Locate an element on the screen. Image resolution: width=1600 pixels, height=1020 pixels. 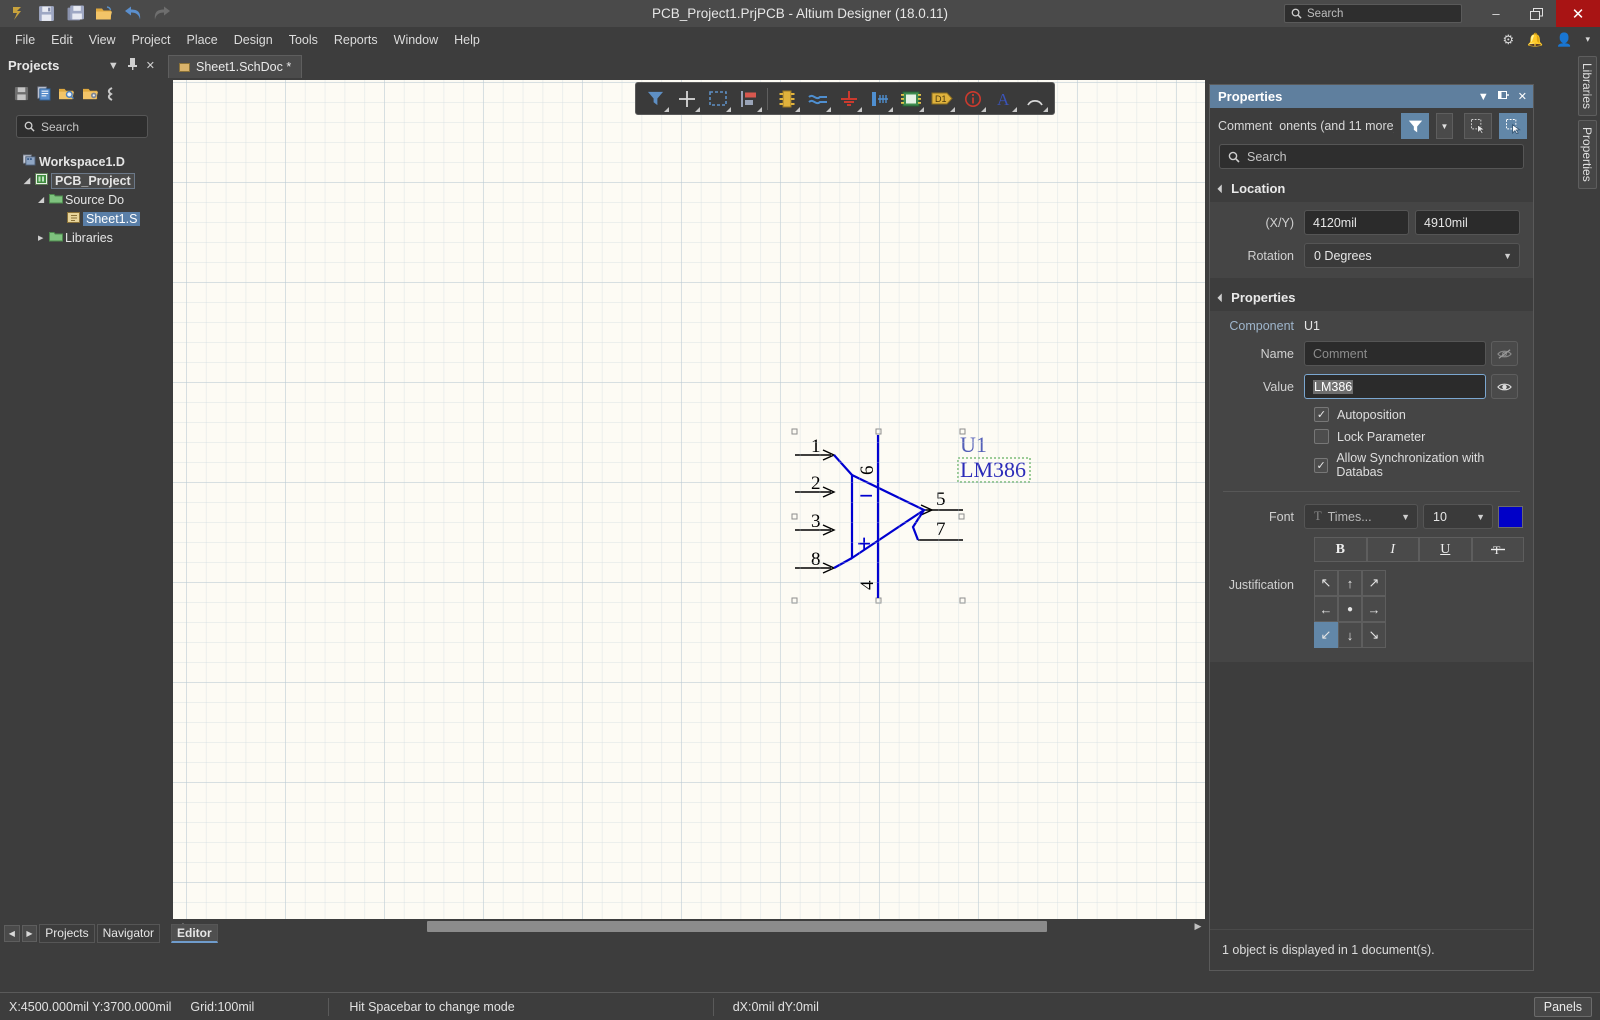
location-section-header: ◣ Location is located at coordinates (1371, 185).